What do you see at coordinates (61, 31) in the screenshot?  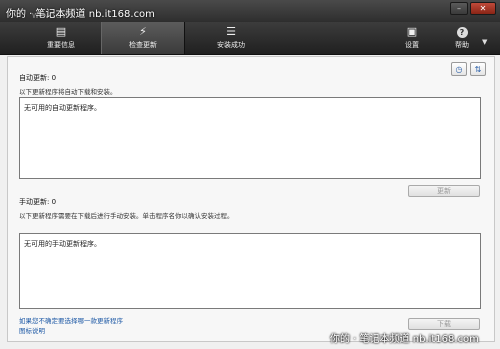 I see `message-icon: ▤` at bounding box center [61, 31].